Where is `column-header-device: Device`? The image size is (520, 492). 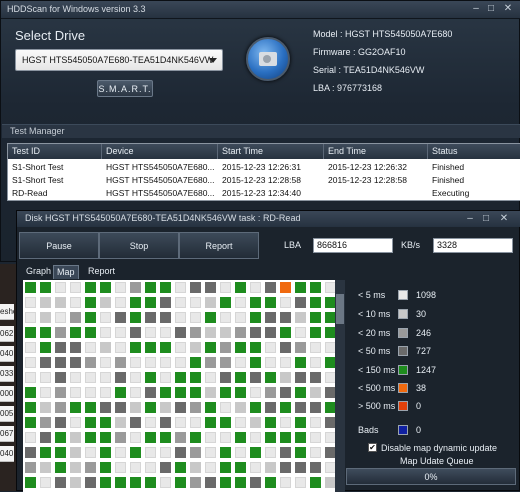
column-header-device: Device is located at coordinates (160, 151).